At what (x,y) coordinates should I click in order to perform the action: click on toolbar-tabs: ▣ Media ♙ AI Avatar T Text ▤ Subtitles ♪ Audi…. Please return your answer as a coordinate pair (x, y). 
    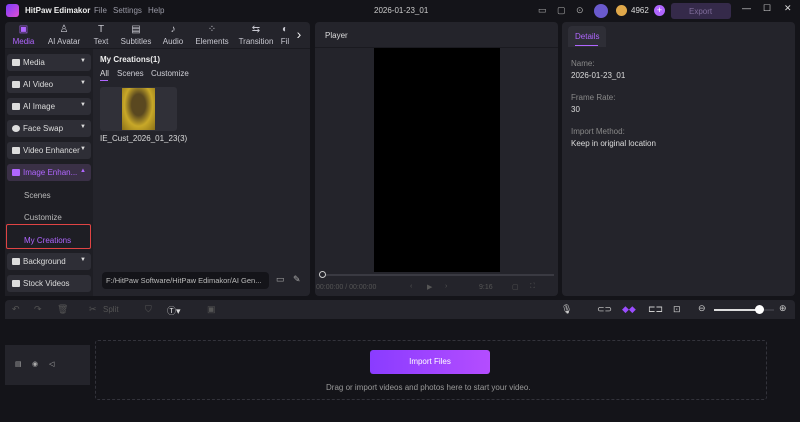
    Looking at the image, I should click on (157, 35).